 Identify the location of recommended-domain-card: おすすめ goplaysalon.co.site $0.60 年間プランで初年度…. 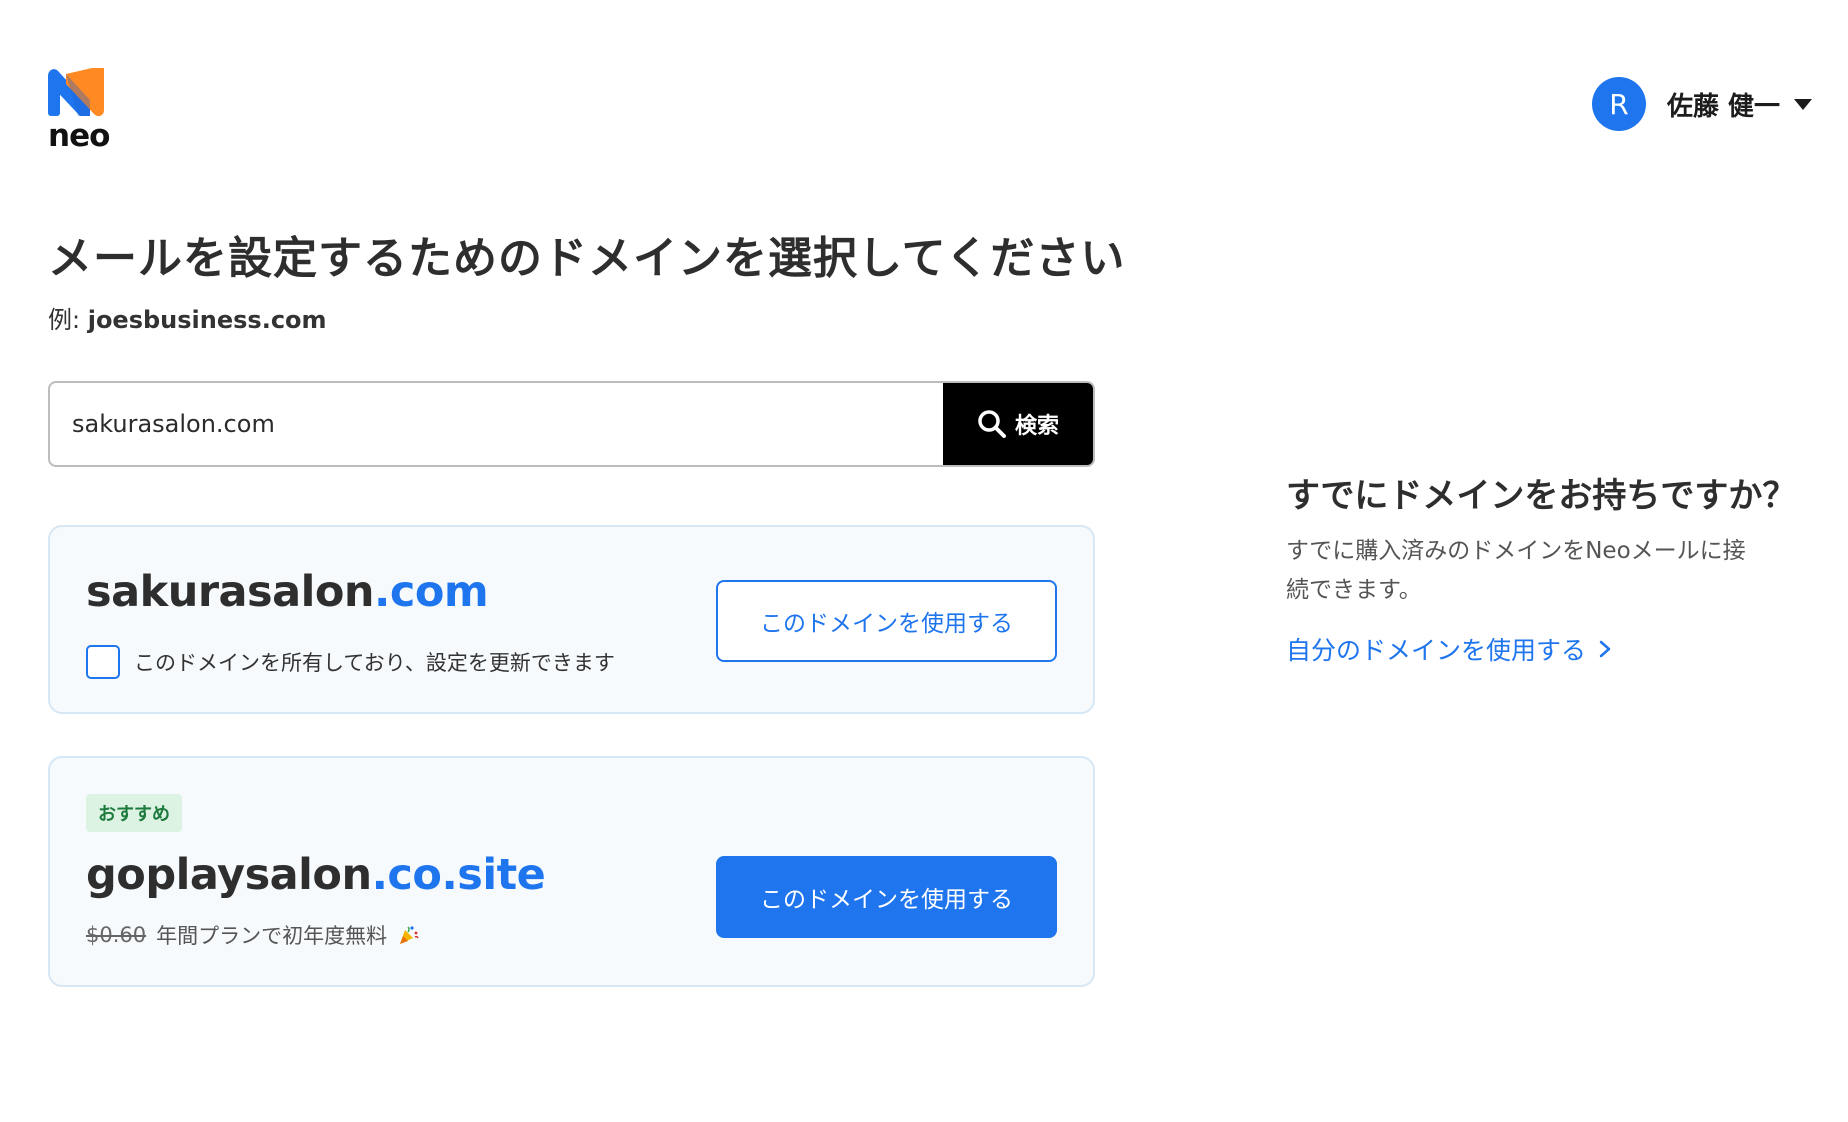
(571, 871).